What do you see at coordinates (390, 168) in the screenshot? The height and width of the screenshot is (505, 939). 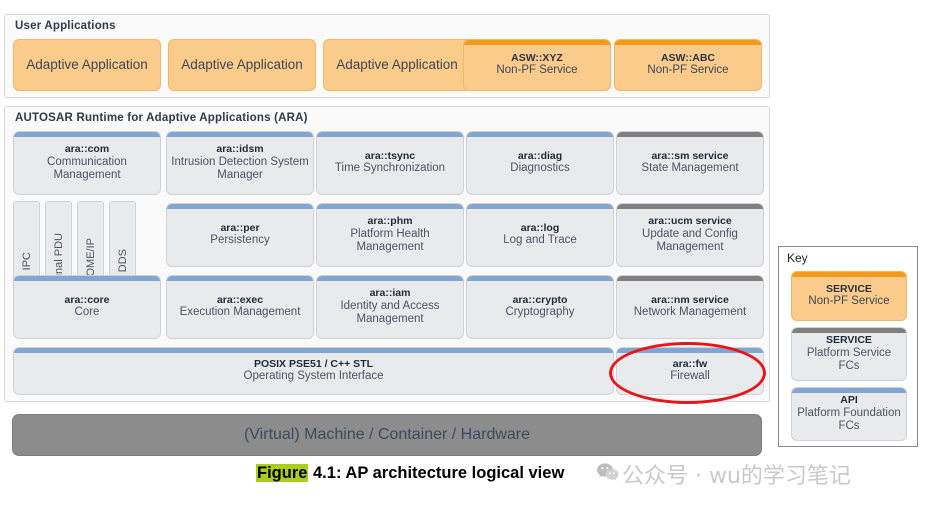 I see `ara-desc-tsync: Time Synchronization` at bounding box center [390, 168].